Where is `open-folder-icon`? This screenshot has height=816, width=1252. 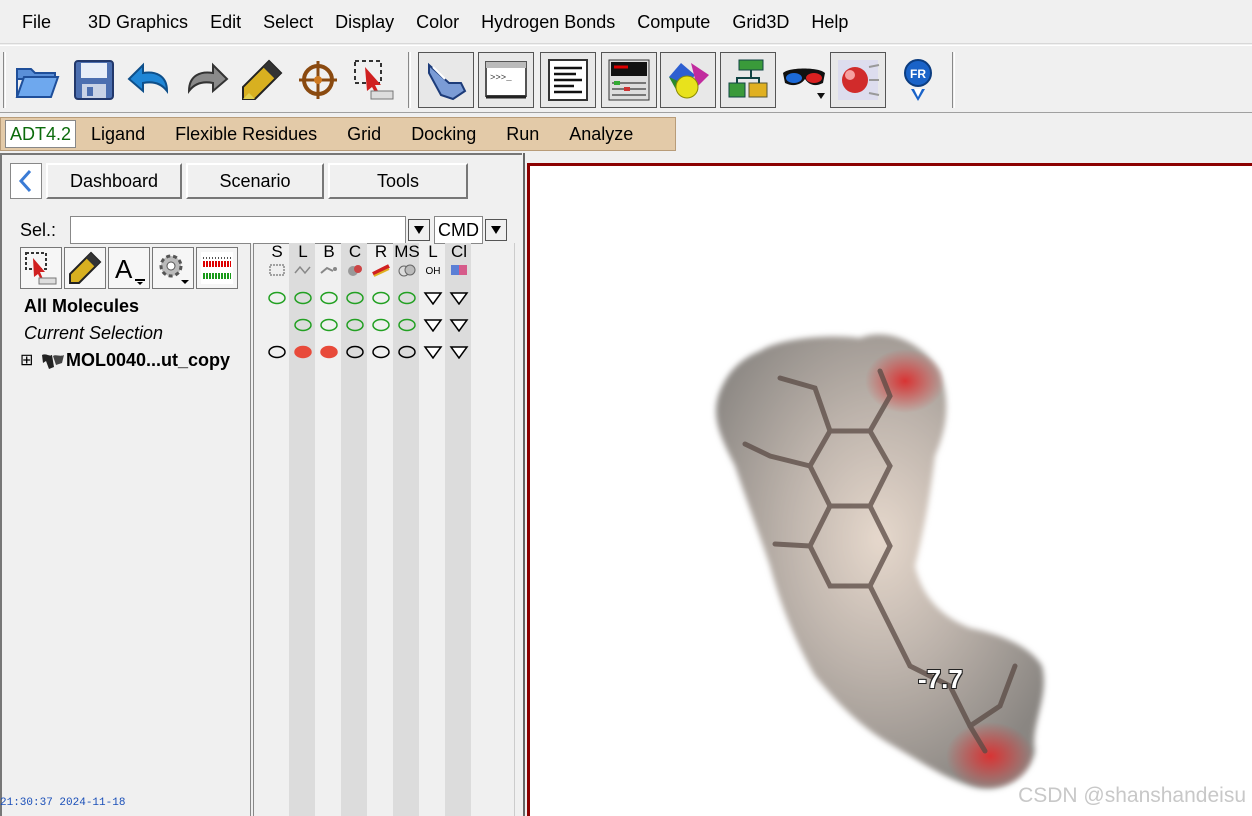 open-folder-icon is located at coordinates (37, 80).